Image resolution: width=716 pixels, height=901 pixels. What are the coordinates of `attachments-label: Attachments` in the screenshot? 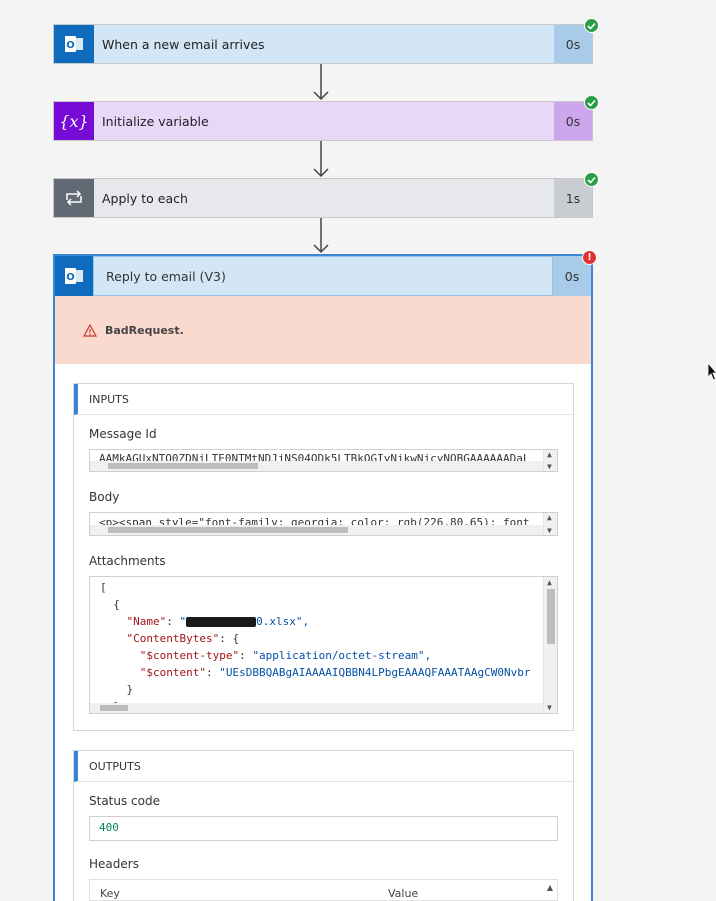 It's located at (127, 561).